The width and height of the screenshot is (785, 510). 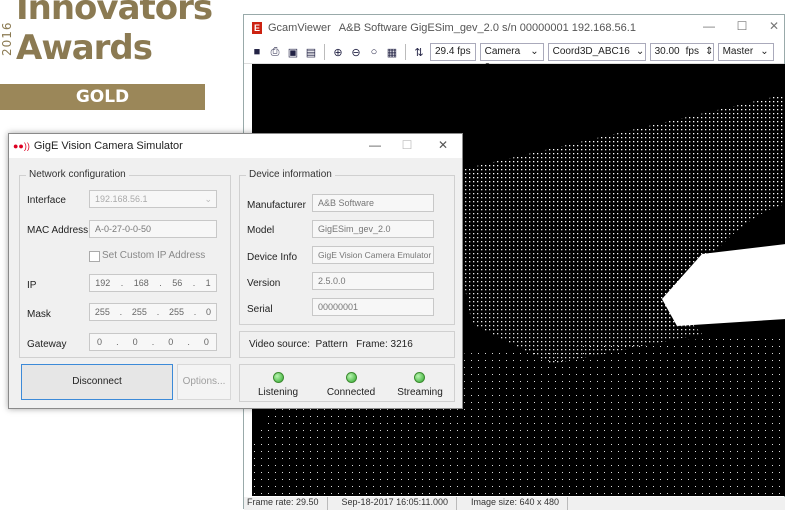 What do you see at coordinates (351, 377) in the screenshot?
I see `connected-led-icon` at bounding box center [351, 377].